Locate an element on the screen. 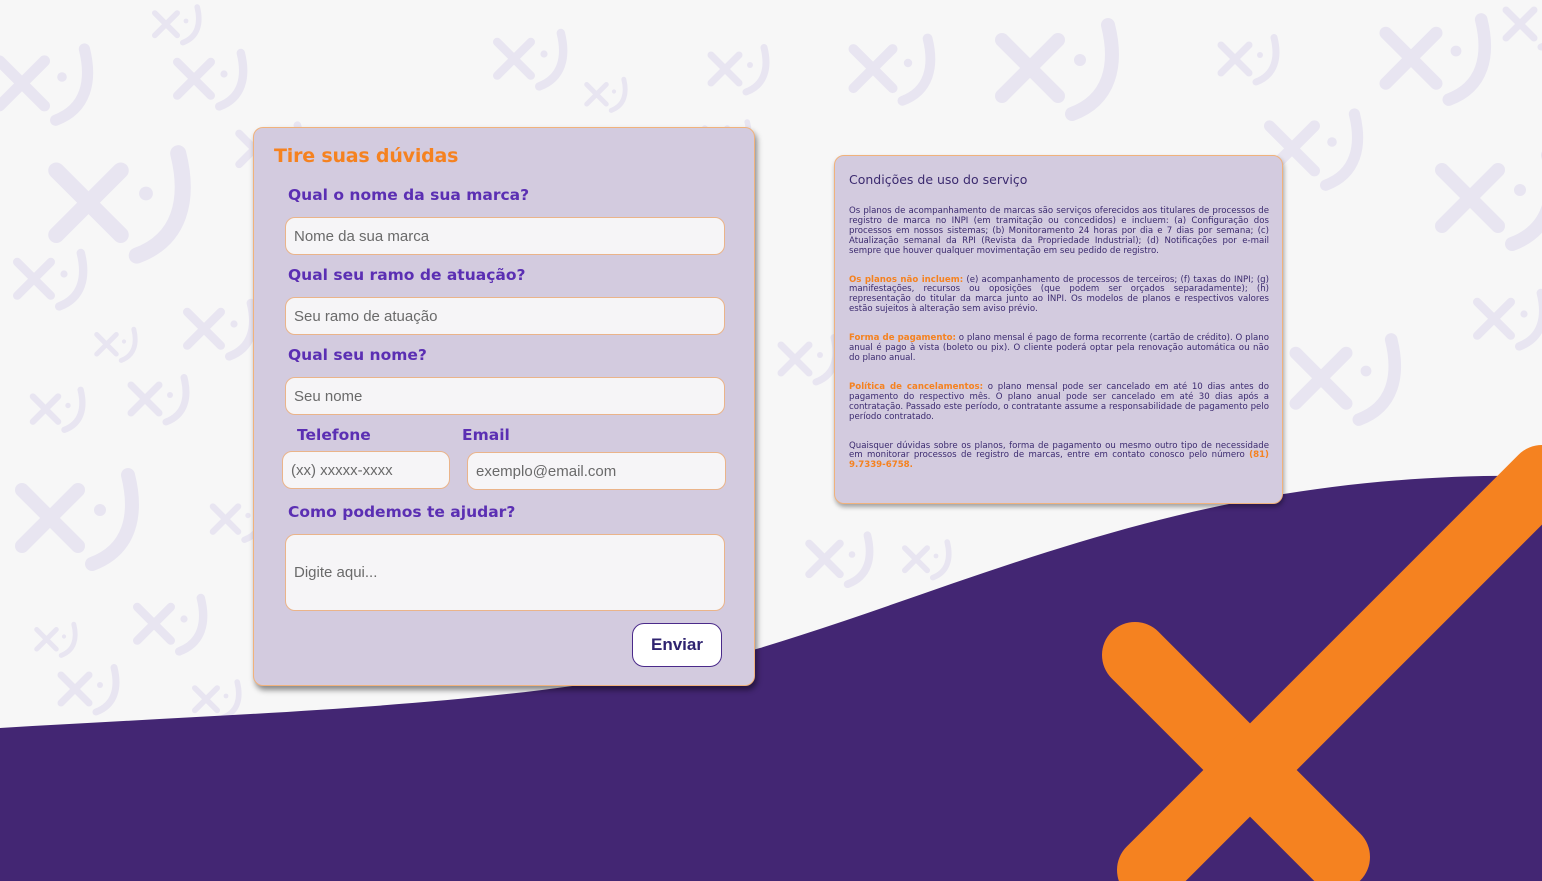 The image size is (1542, 881). phone-input is located at coordinates (366, 470).